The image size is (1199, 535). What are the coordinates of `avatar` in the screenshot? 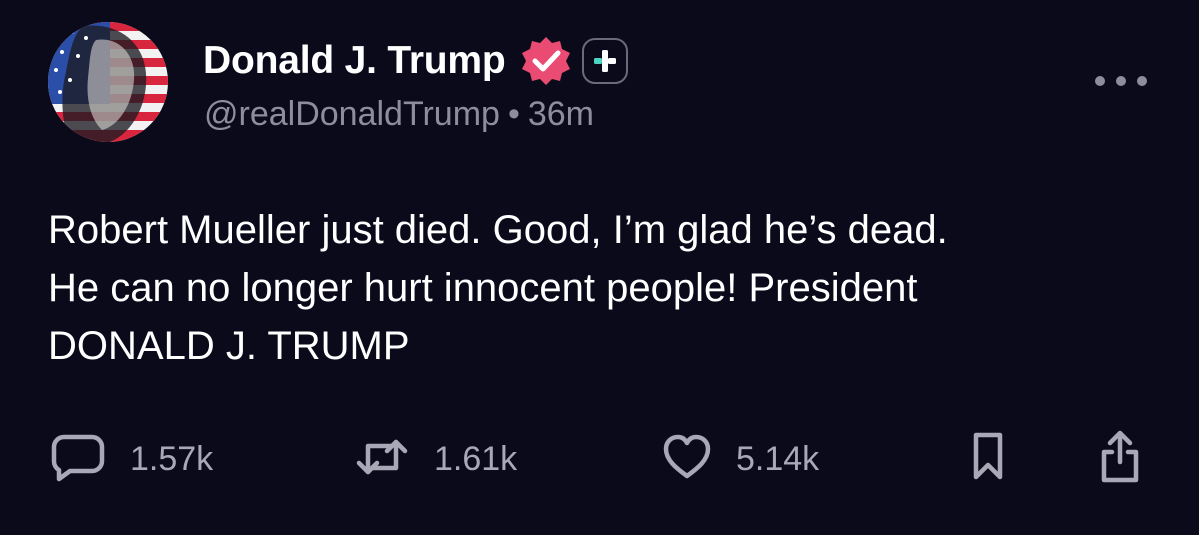 It's located at (108, 82).